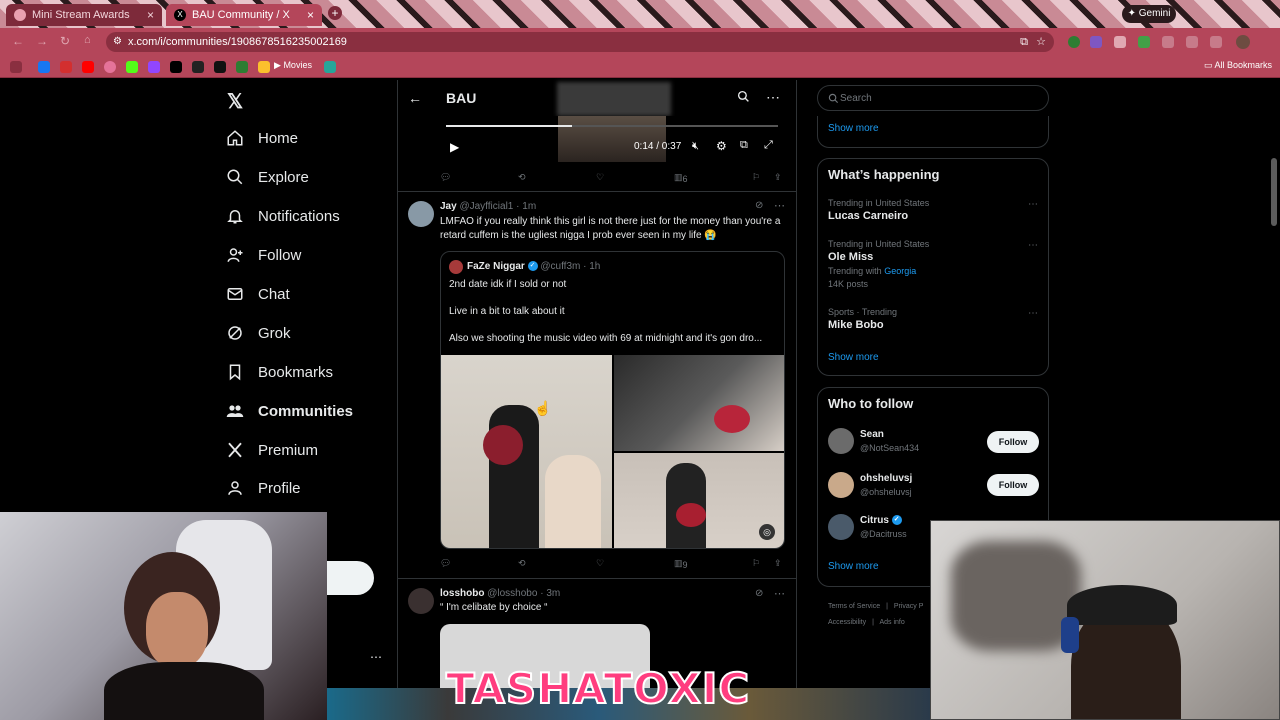 This screenshot has width=1280, height=720. What do you see at coordinates (486, 206) in the screenshot?
I see `author-handle: @Jayfficial1` at bounding box center [486, 206].